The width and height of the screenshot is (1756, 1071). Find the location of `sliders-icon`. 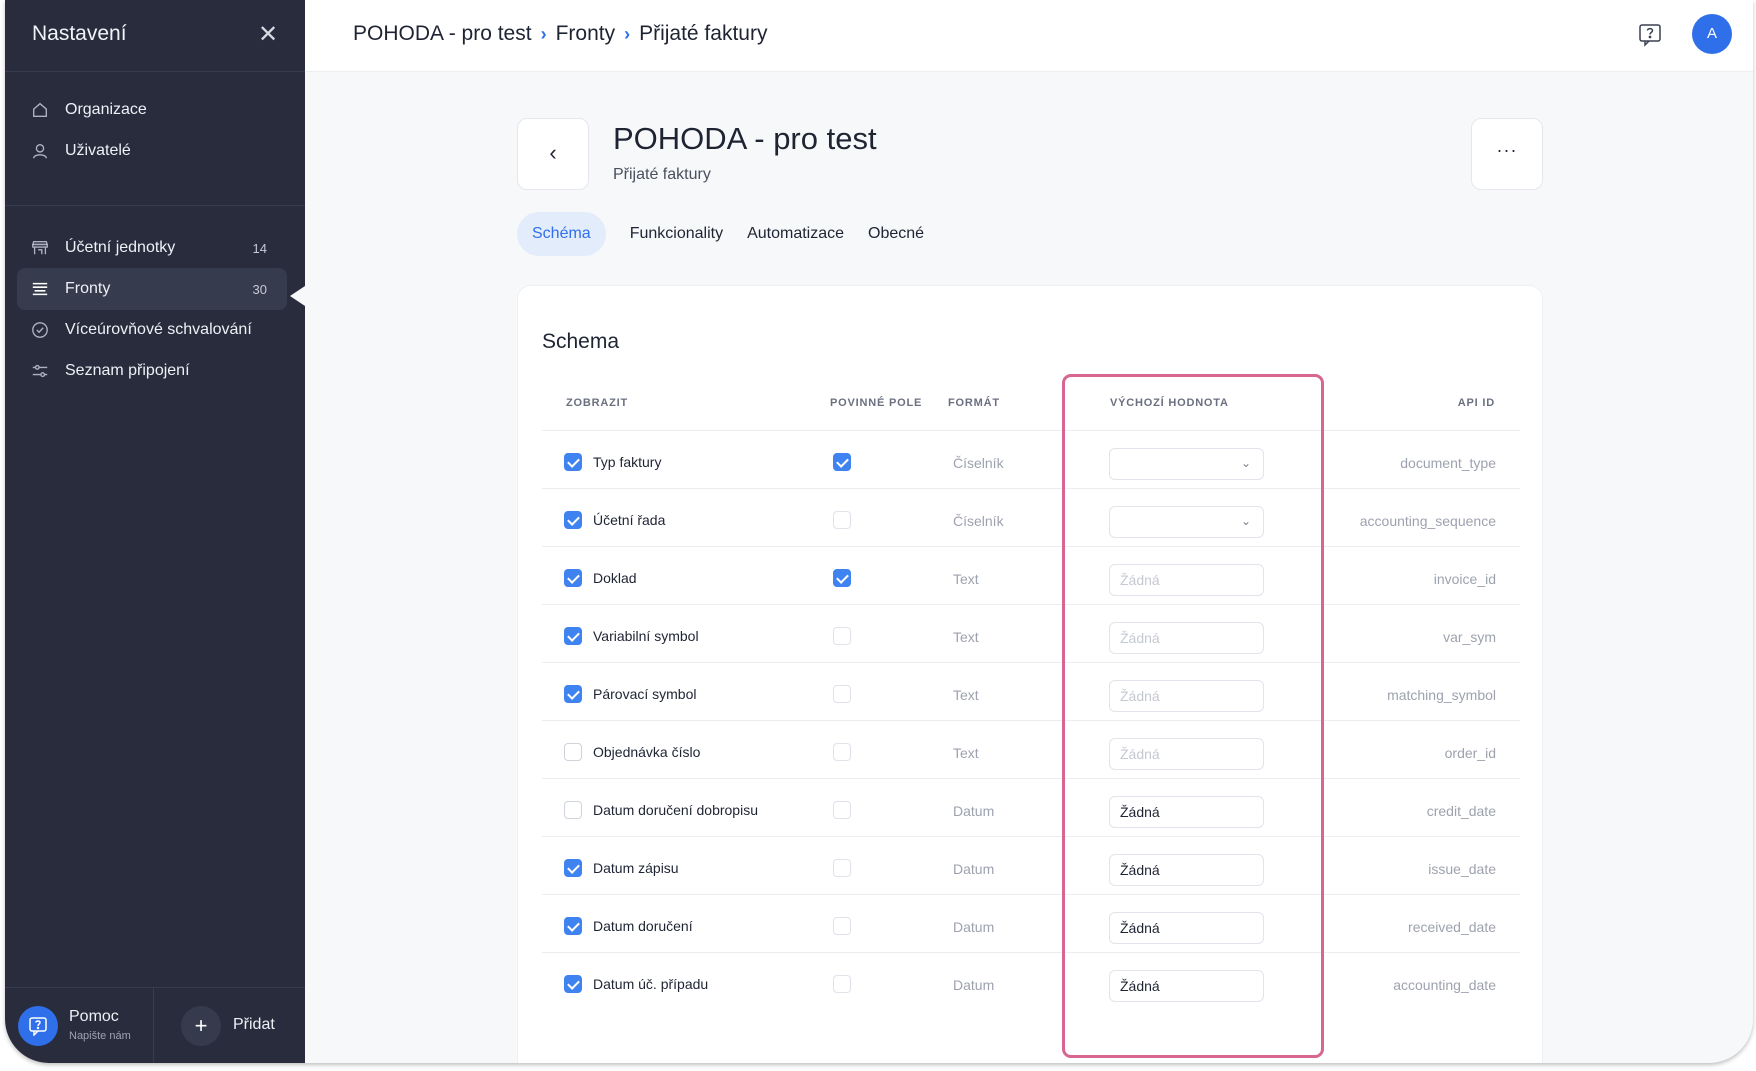

sliders-icon is located at coordinates (40, 371).